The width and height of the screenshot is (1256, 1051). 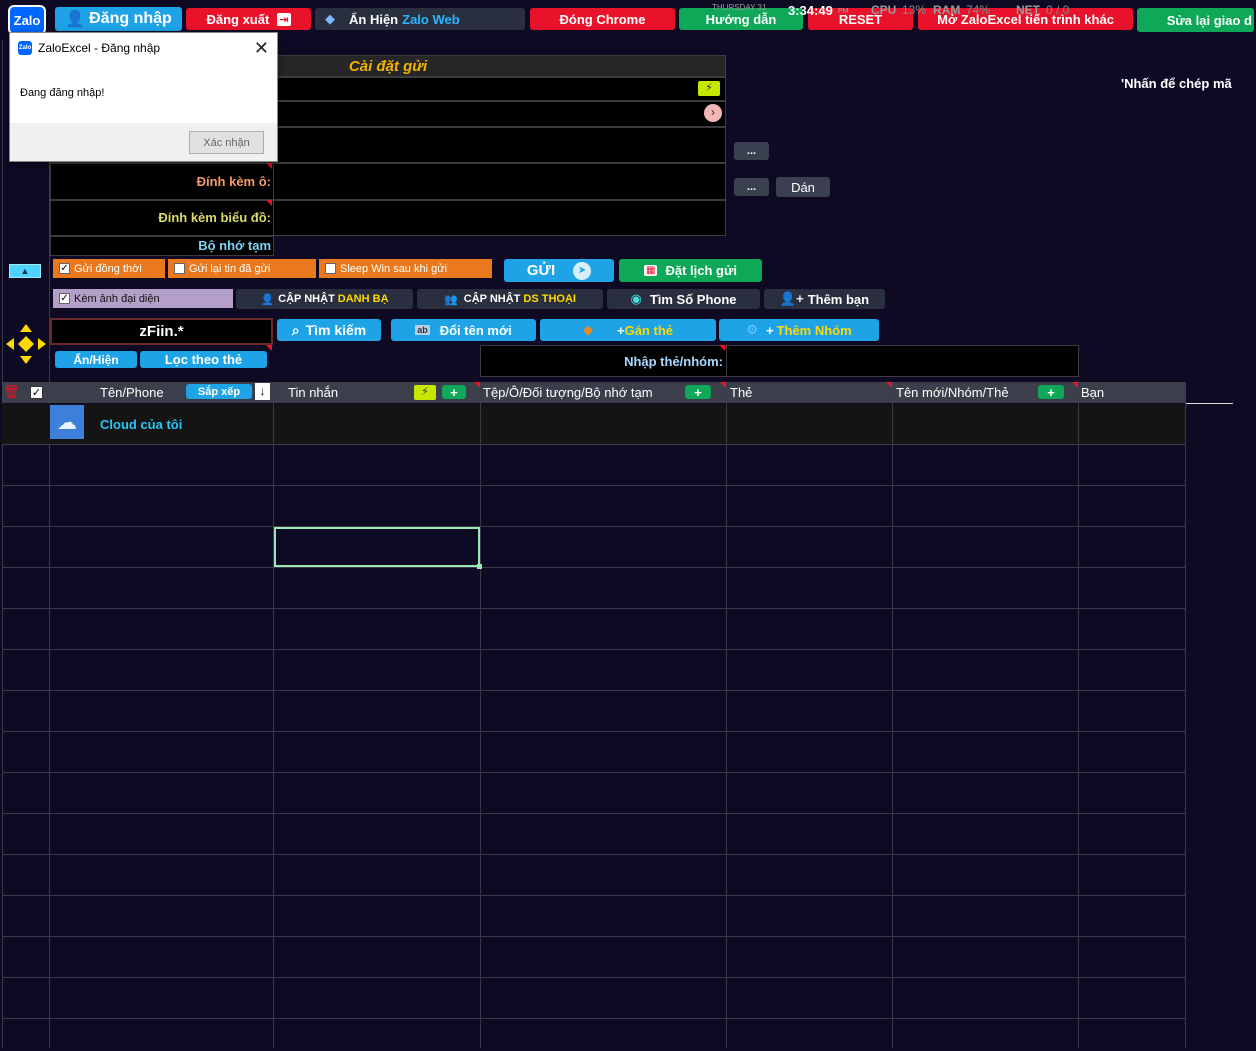 I want to click on cloud-avatar: ☁, so click(x=67, y=422).